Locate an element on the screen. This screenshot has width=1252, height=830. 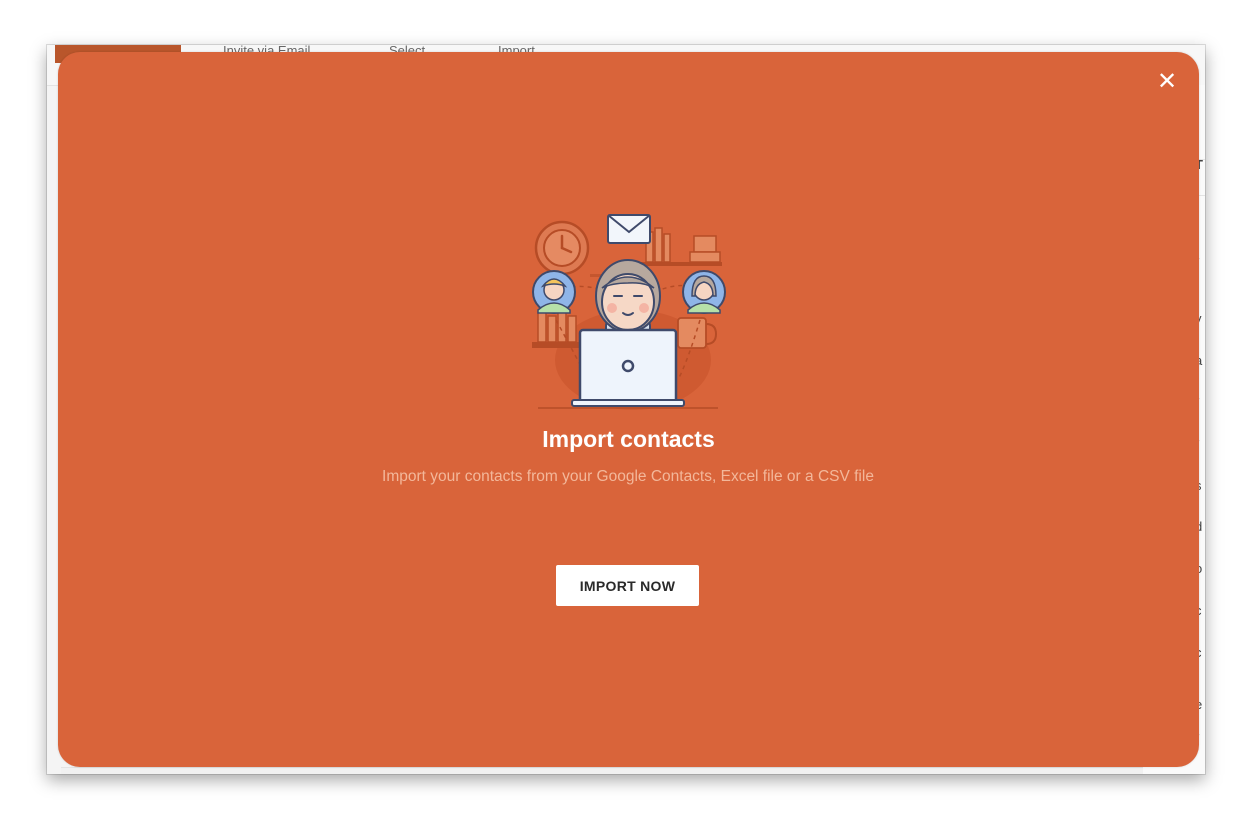
clock-icon is located at coordinates (562, 248).